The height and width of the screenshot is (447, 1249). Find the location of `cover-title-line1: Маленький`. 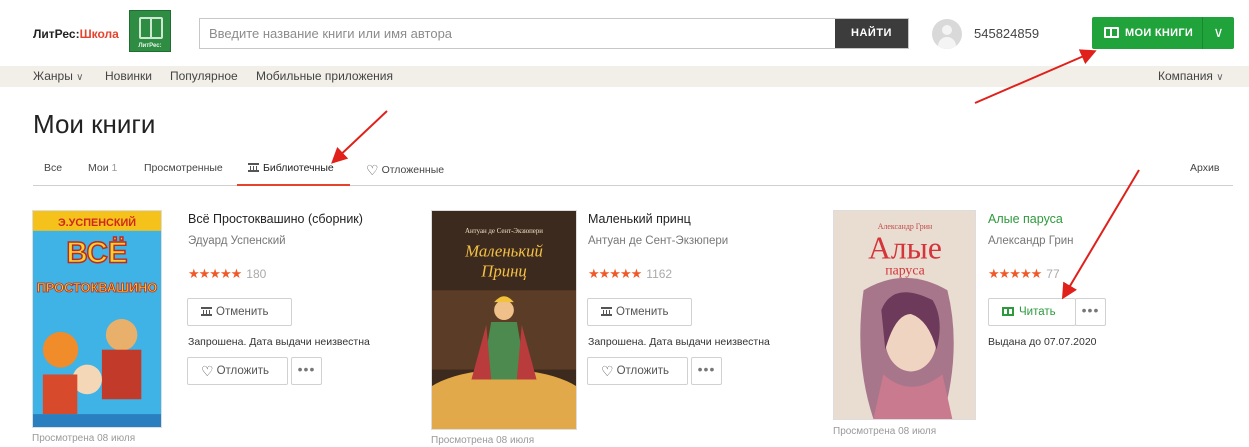

cover-title-line1: Маленький is located at coordinates (503, 251).